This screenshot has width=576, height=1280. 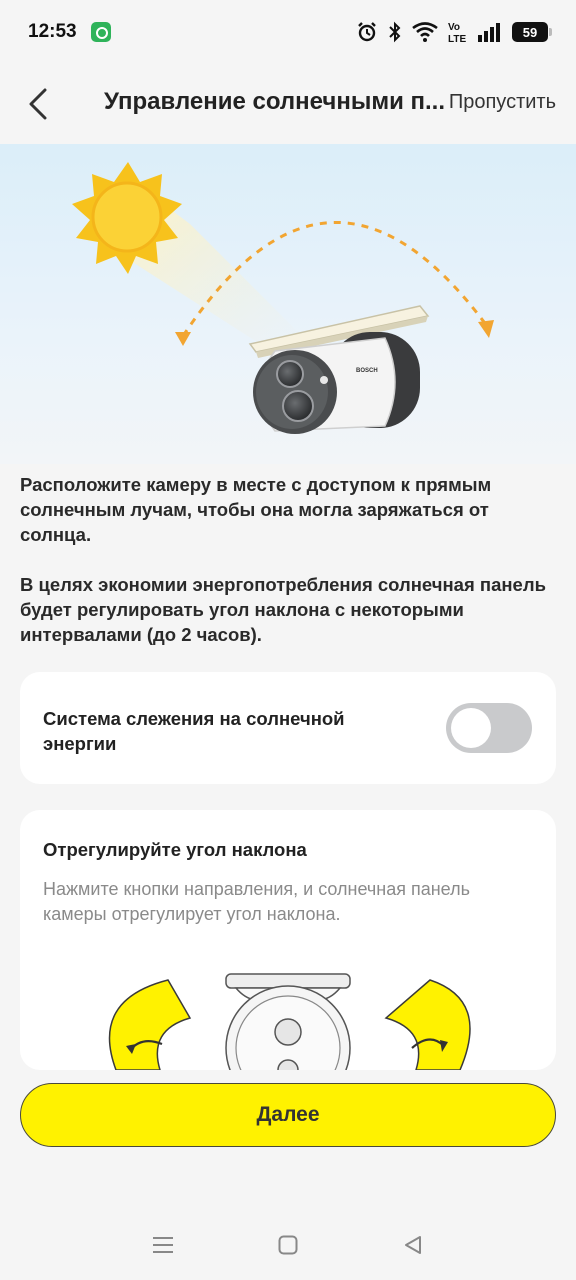 I want to click on angle-adjust-title: Отрегулируйте угол наклона, so click(x=175, y=849).